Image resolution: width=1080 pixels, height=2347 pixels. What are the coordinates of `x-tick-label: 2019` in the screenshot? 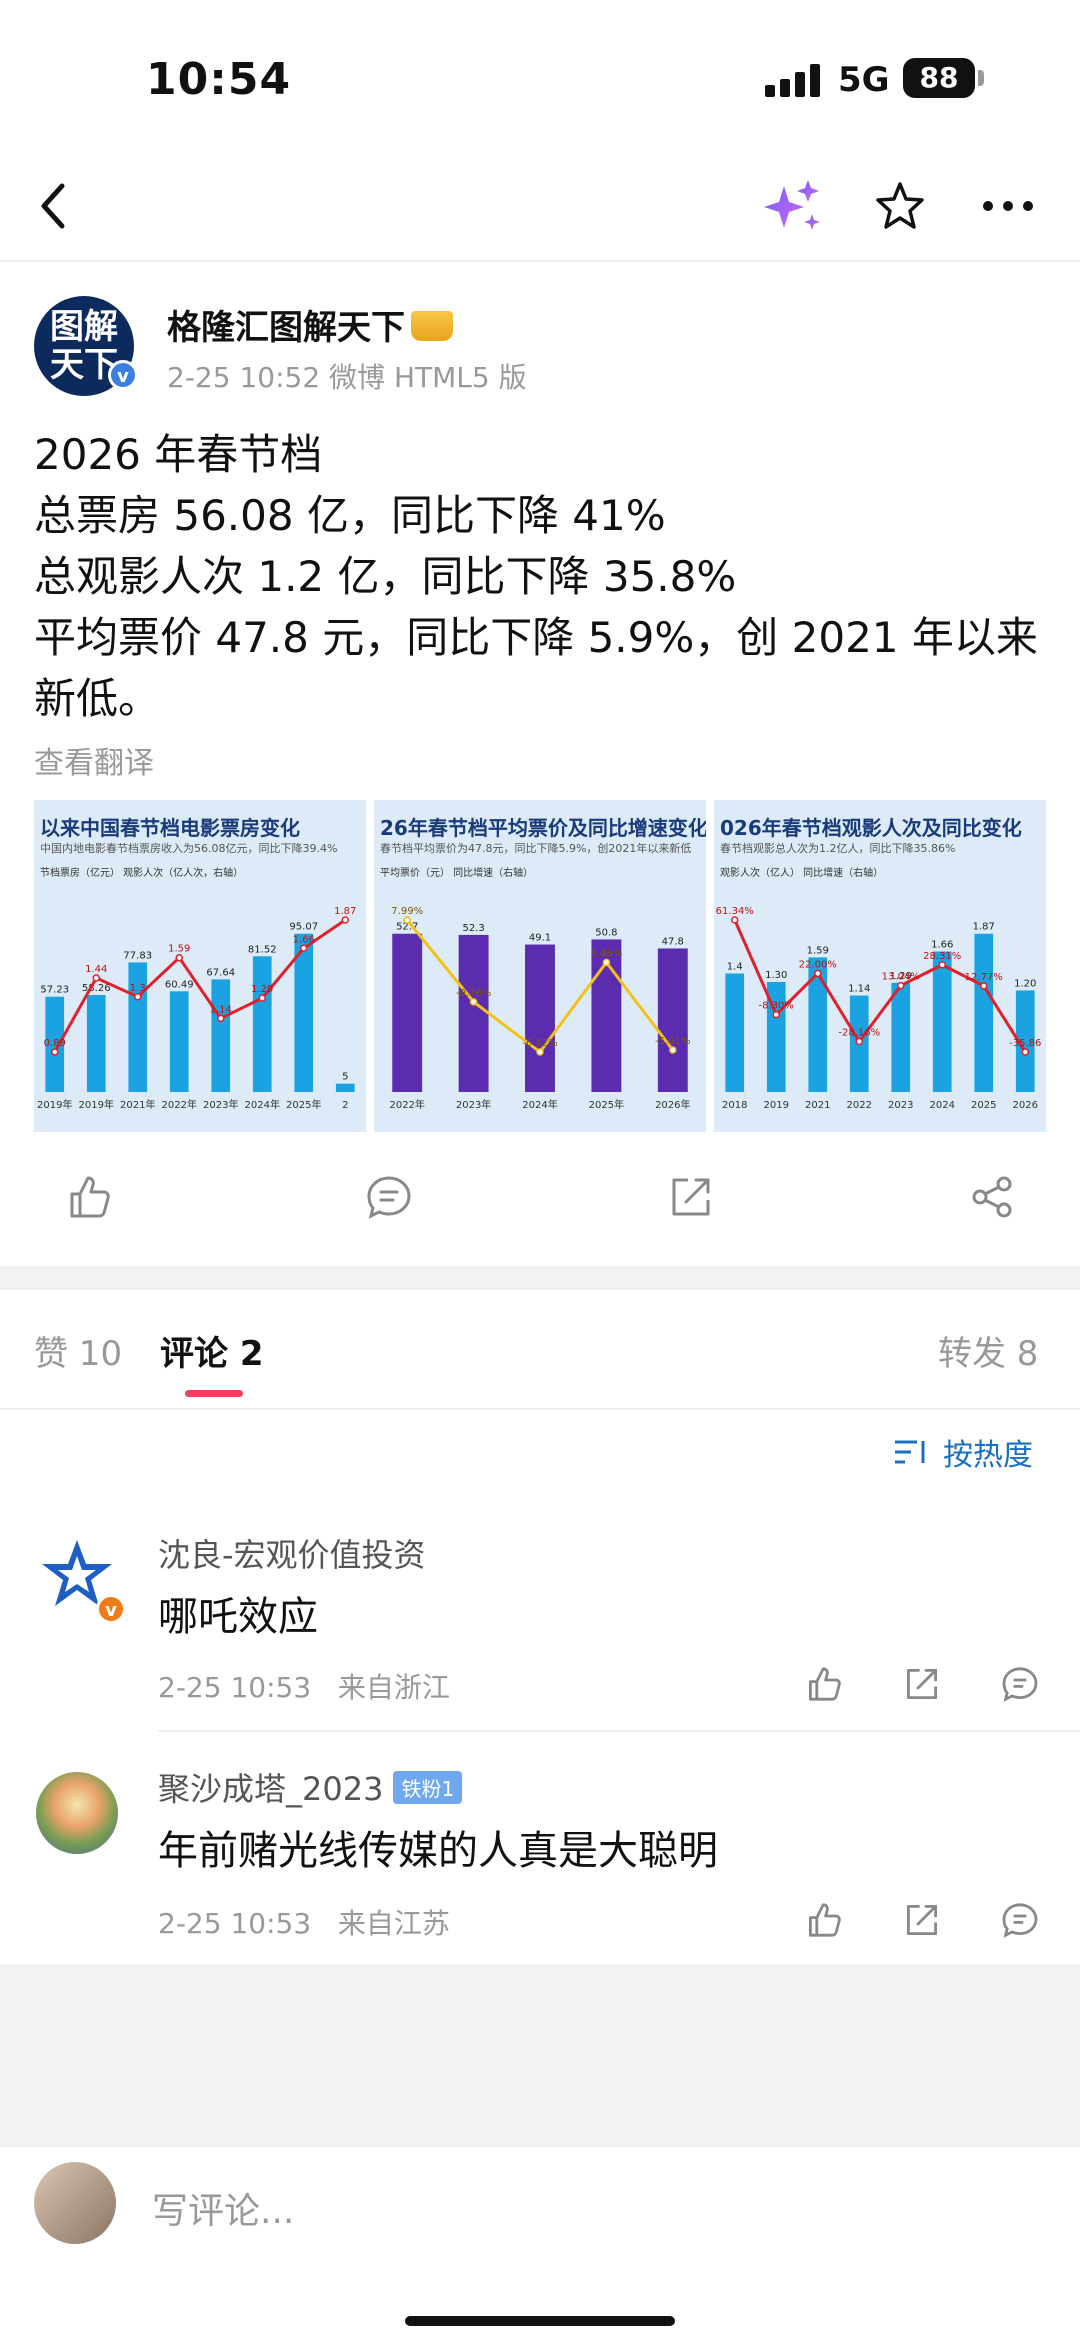 It's located at (776, 1105).